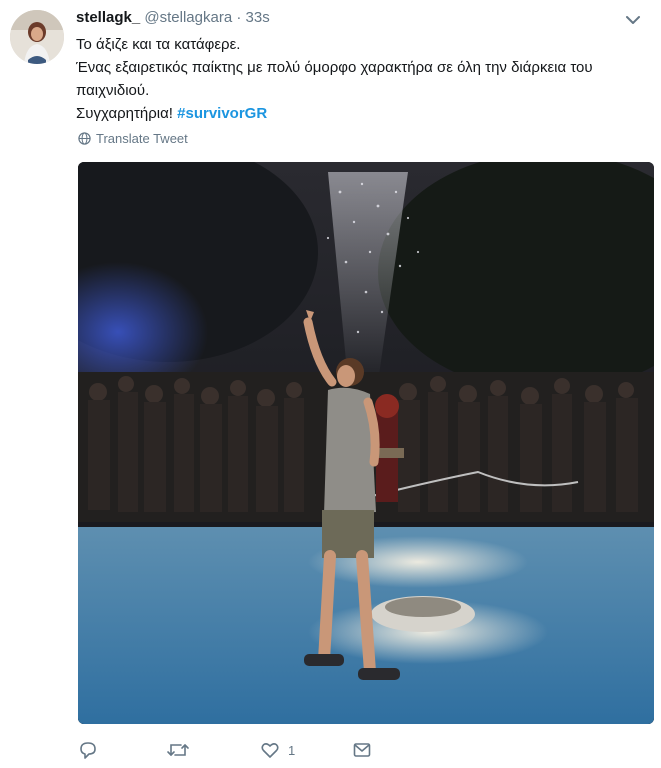  I want to click on avatar, so click(37, 37).